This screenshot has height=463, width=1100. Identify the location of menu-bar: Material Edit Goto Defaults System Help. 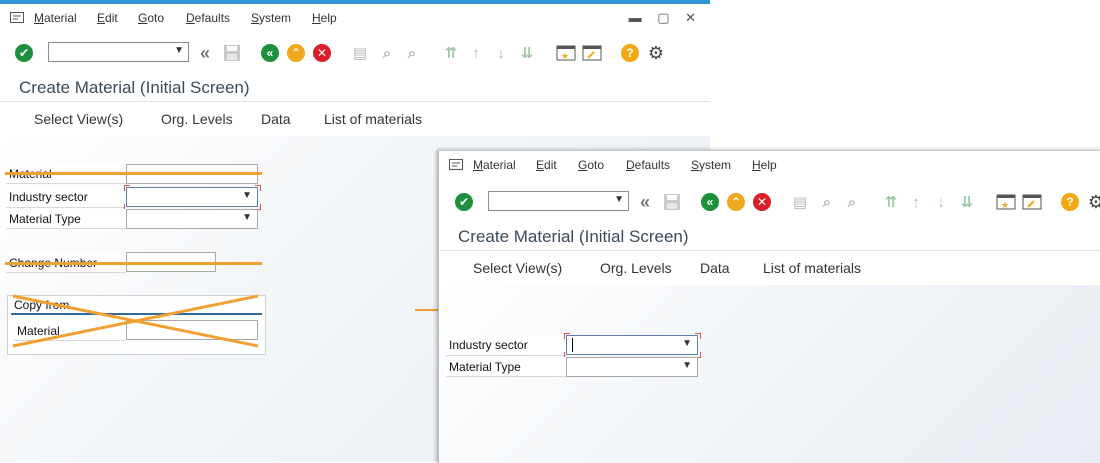
(769, 165).